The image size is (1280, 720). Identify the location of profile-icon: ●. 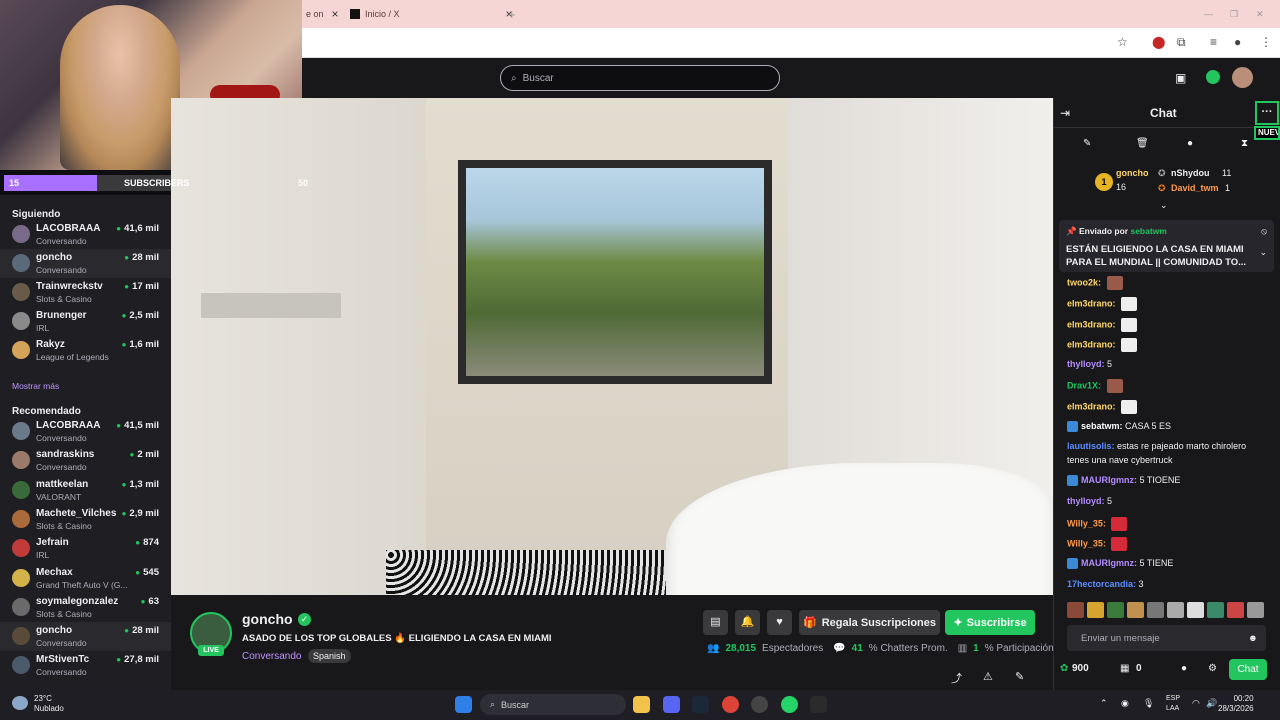
(1237, 42).